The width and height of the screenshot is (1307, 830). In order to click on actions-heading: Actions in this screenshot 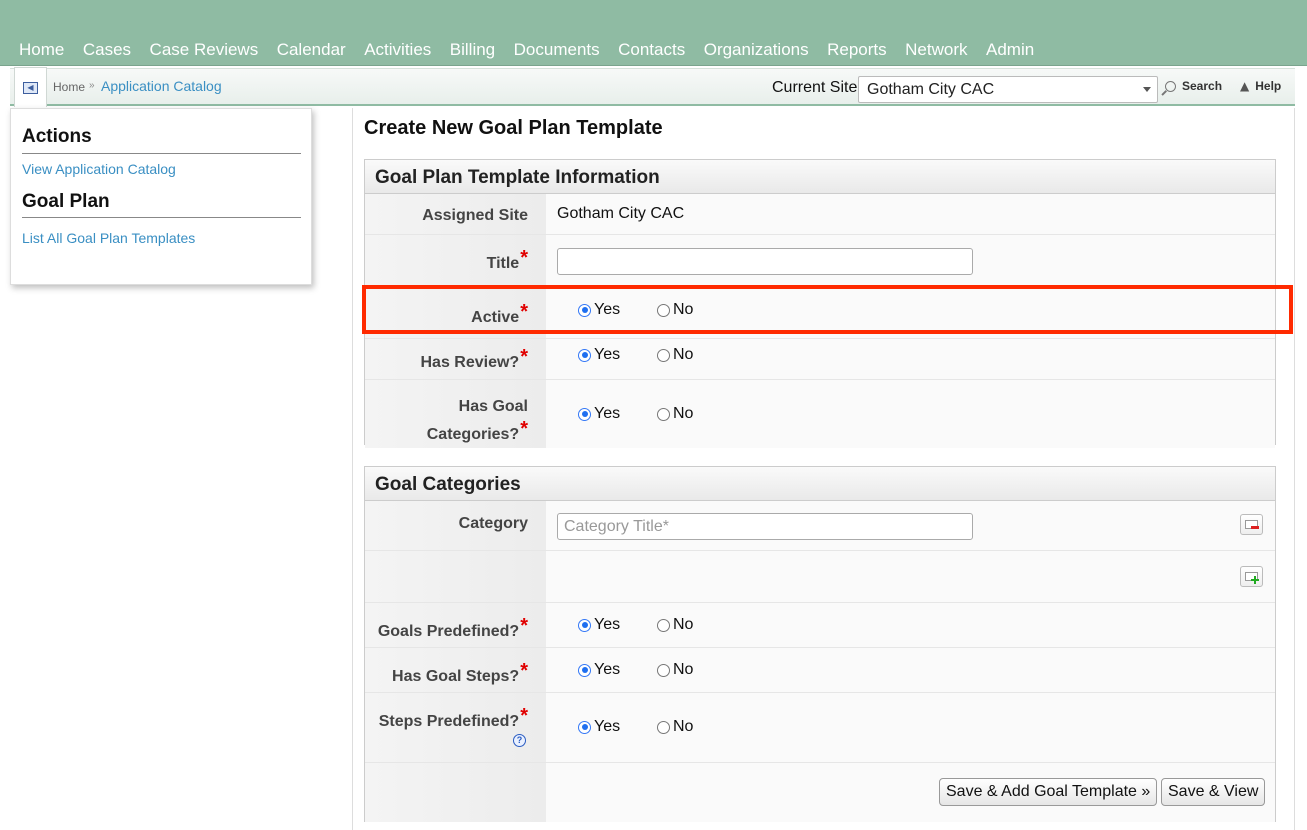, I will do `click(57, 136)`.